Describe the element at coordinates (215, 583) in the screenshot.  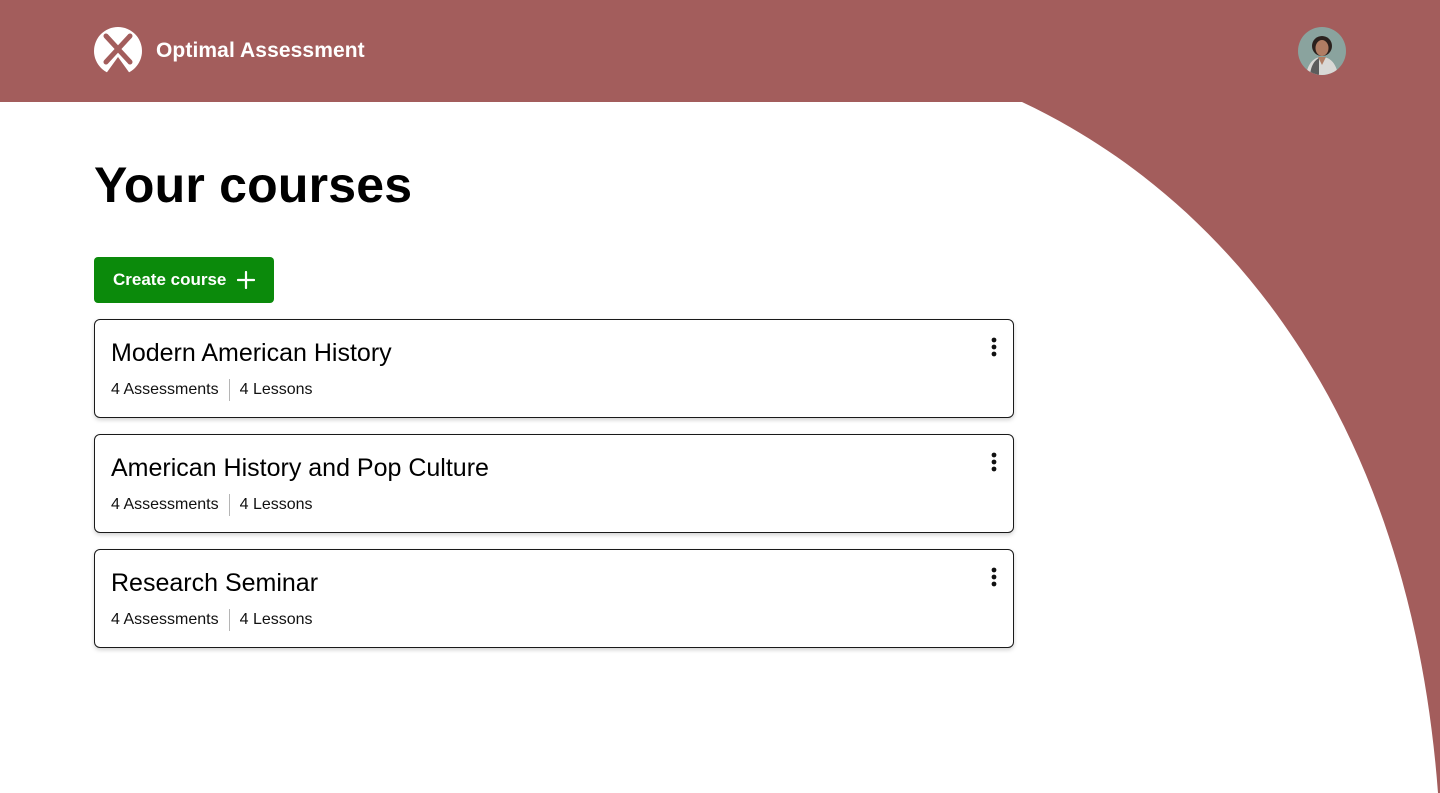
I see `course-title: Research Seminar` at that location.